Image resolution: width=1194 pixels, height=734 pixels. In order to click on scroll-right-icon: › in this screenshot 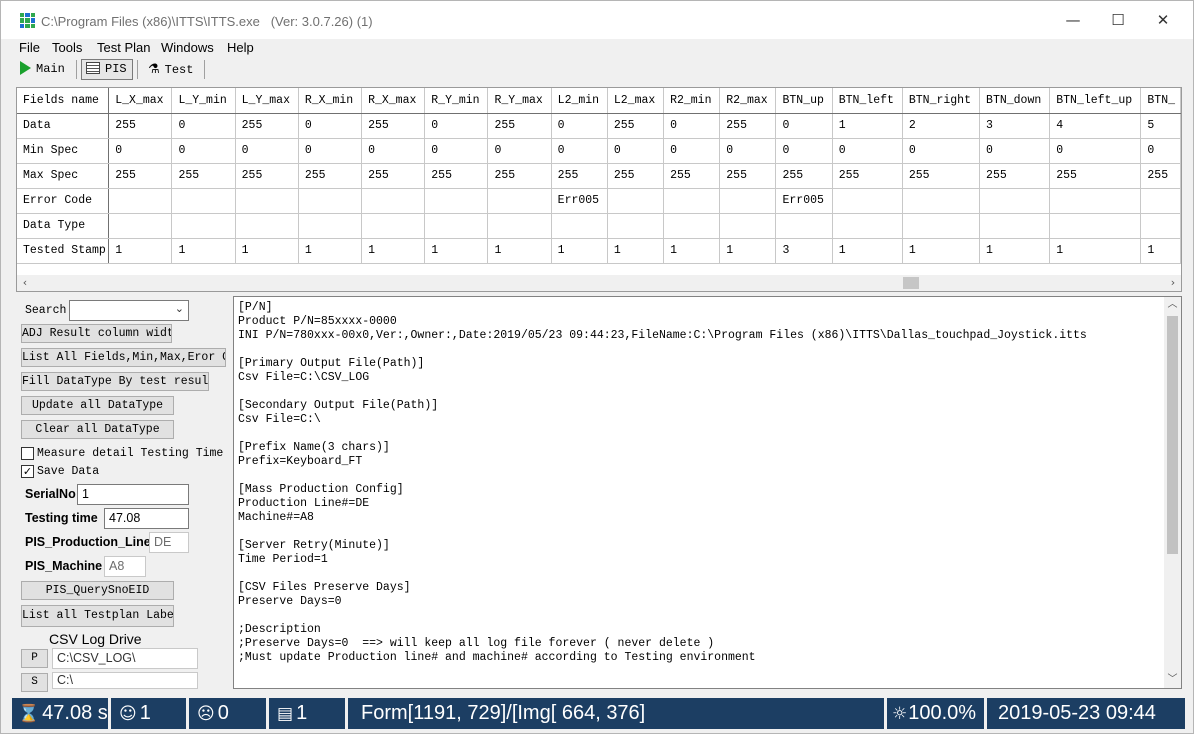, I will do `click(1173, 283)`.